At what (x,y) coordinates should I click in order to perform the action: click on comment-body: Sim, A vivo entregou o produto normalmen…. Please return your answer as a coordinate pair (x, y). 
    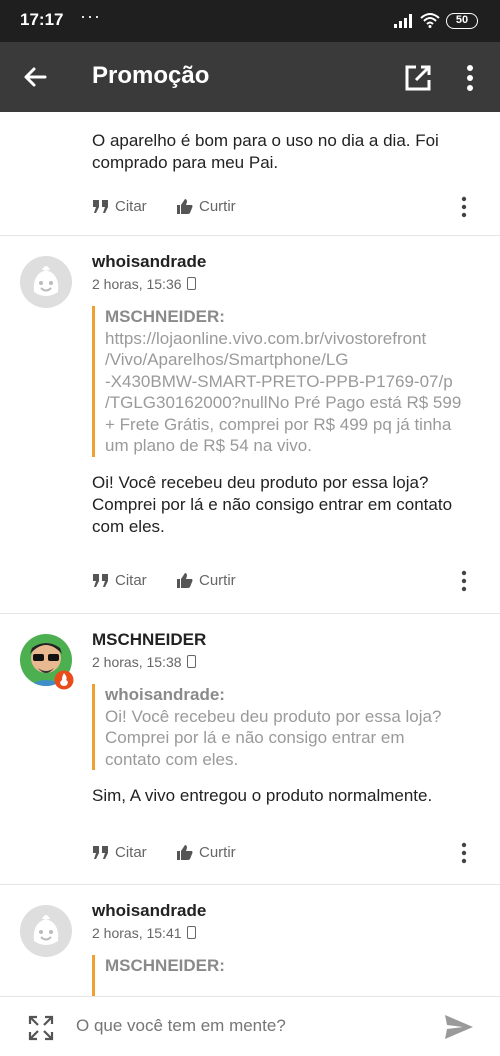
    Looking at the image, I should click on (262, 795).